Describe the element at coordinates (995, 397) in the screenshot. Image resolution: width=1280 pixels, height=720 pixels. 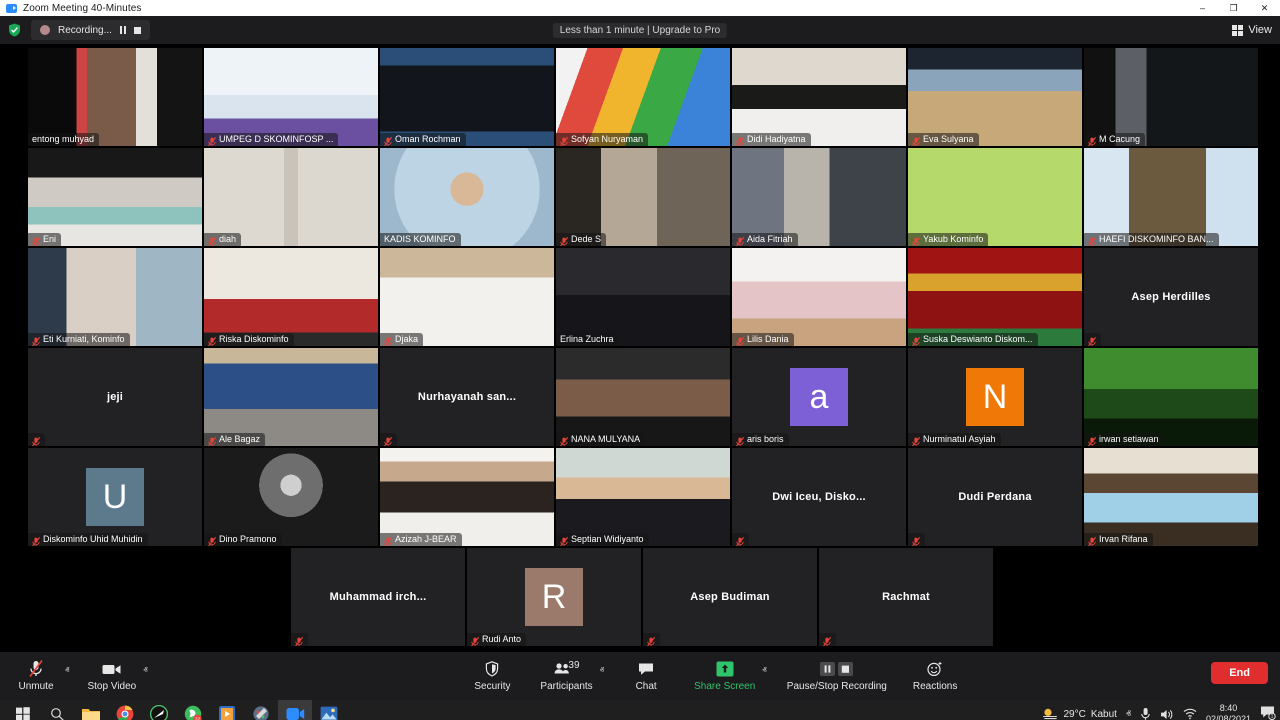
I see `participant-tile: N Nurminatul Asyiah` at that location.